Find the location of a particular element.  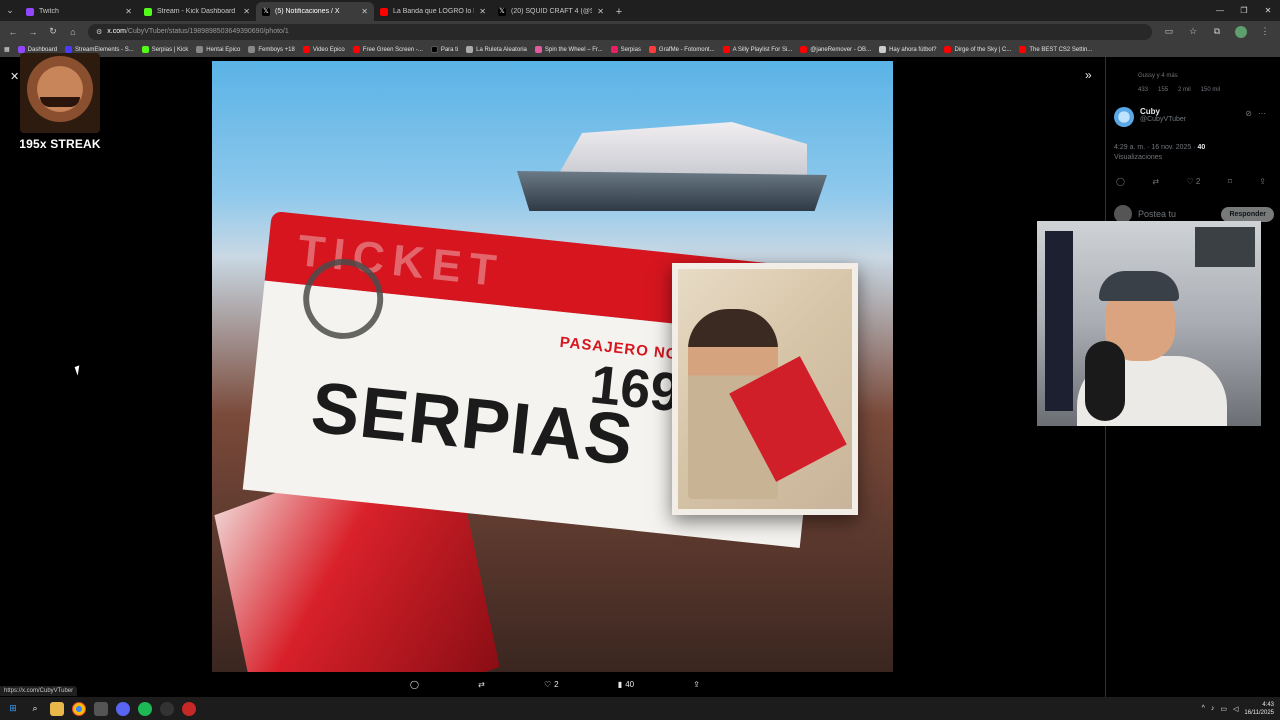

like-count: 2 mil is located at coordinates (1184, 90).